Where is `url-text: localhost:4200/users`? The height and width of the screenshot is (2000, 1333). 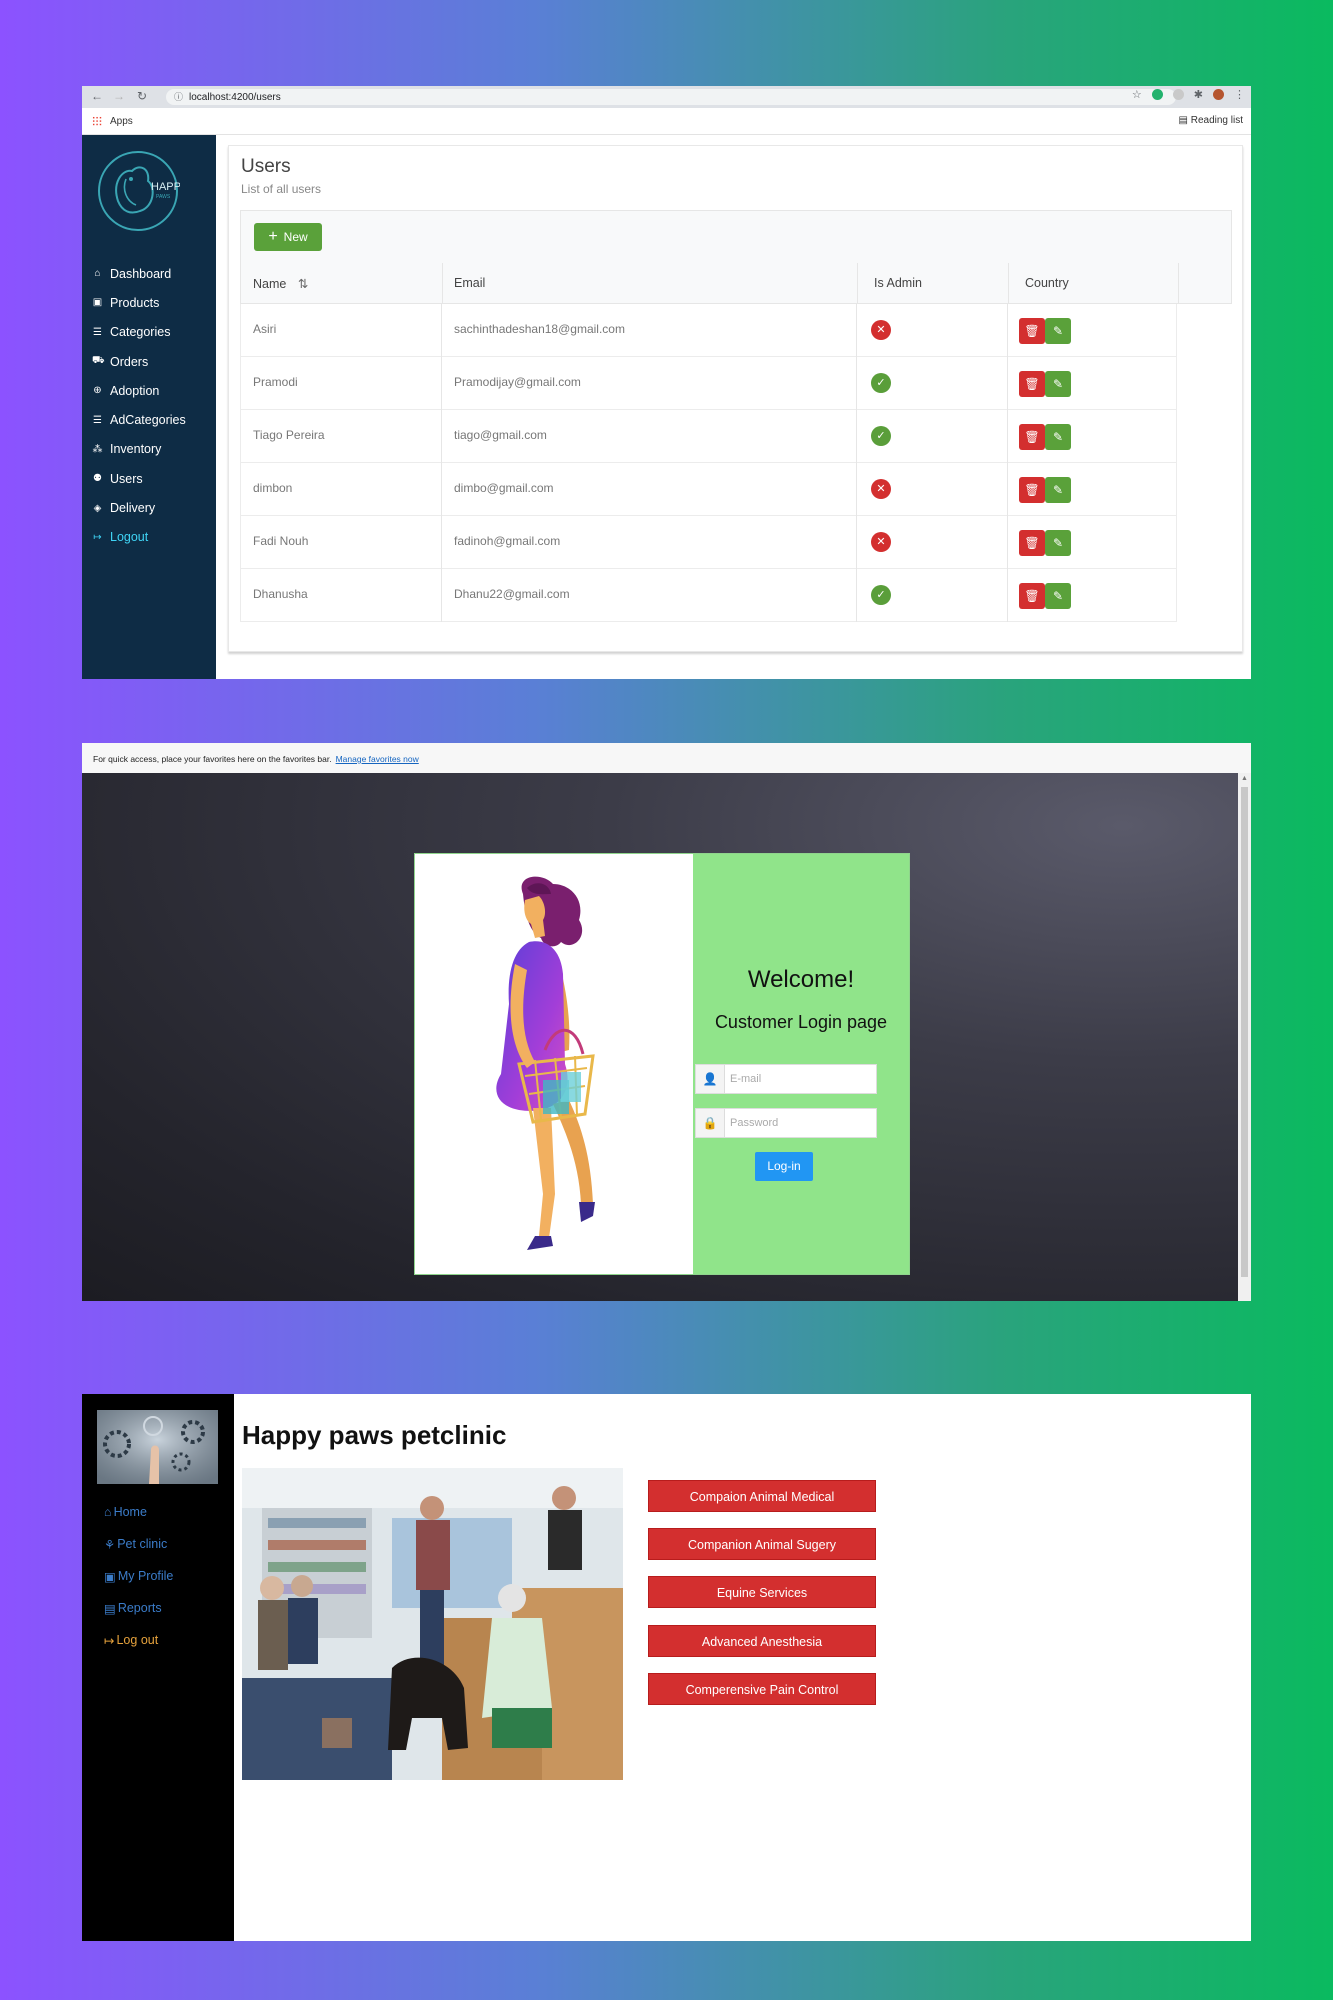
url-text: localhost:4200/users is located at coordinates (235, 97).